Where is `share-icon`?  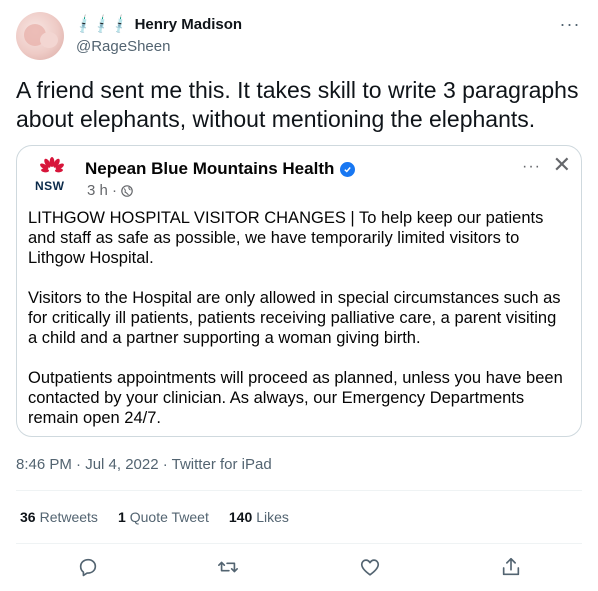
share-icon is located at coordinates (511, 567).